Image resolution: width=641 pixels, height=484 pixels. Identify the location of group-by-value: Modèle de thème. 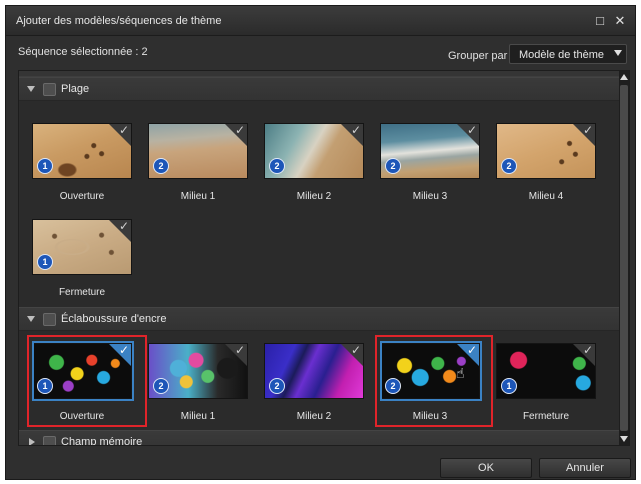
(561, 55).